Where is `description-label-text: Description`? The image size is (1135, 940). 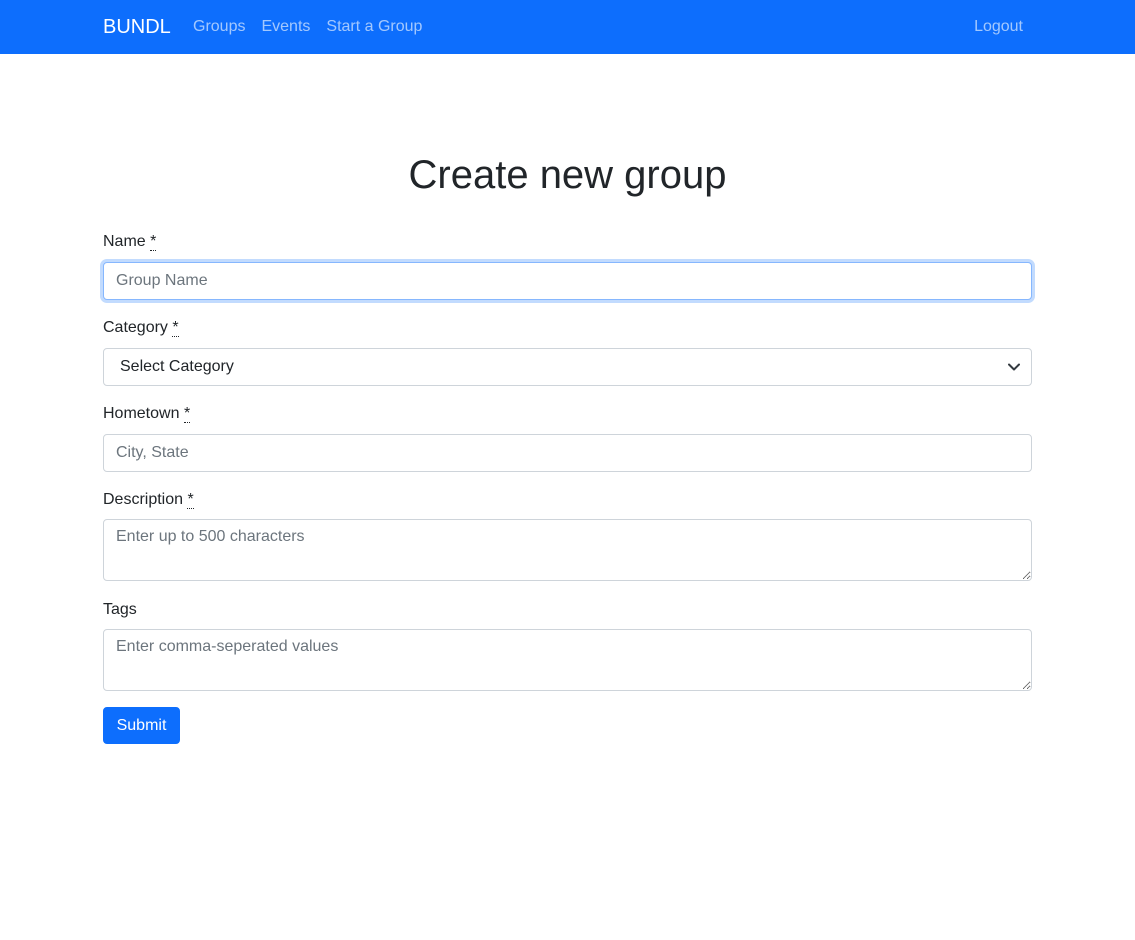 description-label-text: Description is located at coordinates (143, 499).